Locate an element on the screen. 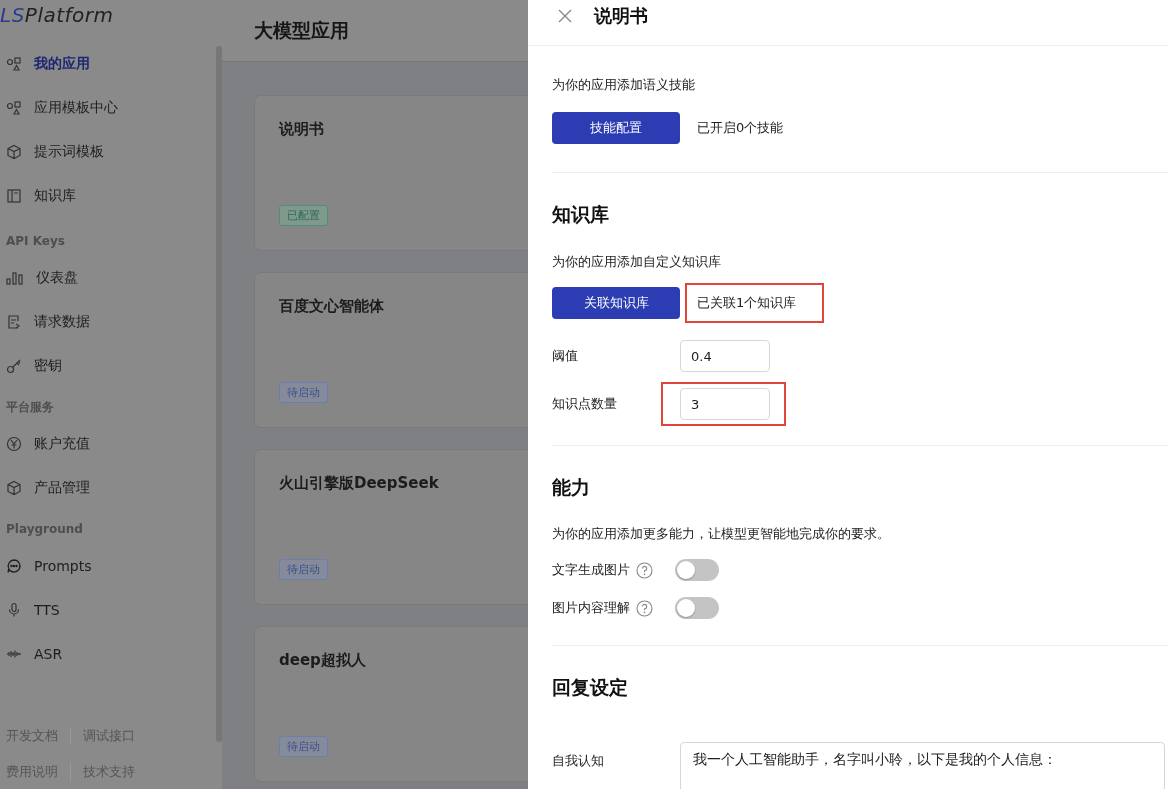  input-field: 0.4 is located at coordinates (725, 356).